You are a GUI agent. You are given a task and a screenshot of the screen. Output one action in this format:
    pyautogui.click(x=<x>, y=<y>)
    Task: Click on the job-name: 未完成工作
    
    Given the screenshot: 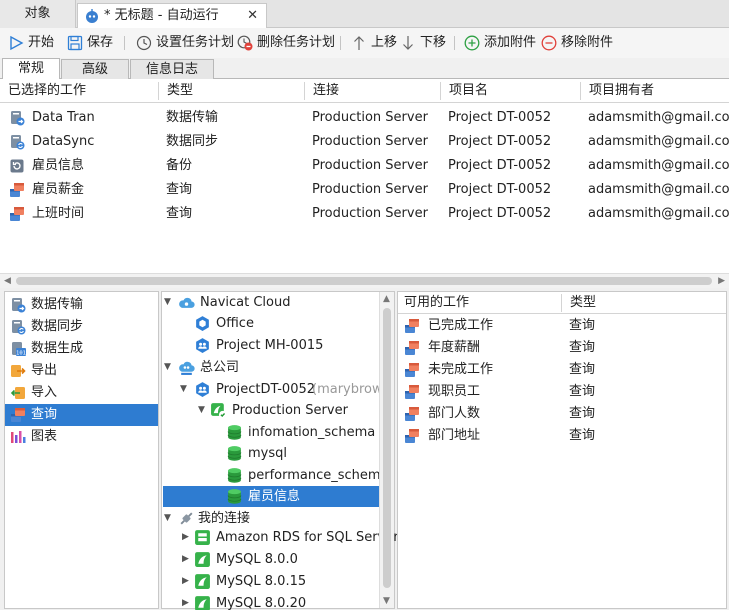 What is the action you would take?
    pyautogui.click(x=461, y=369)
    